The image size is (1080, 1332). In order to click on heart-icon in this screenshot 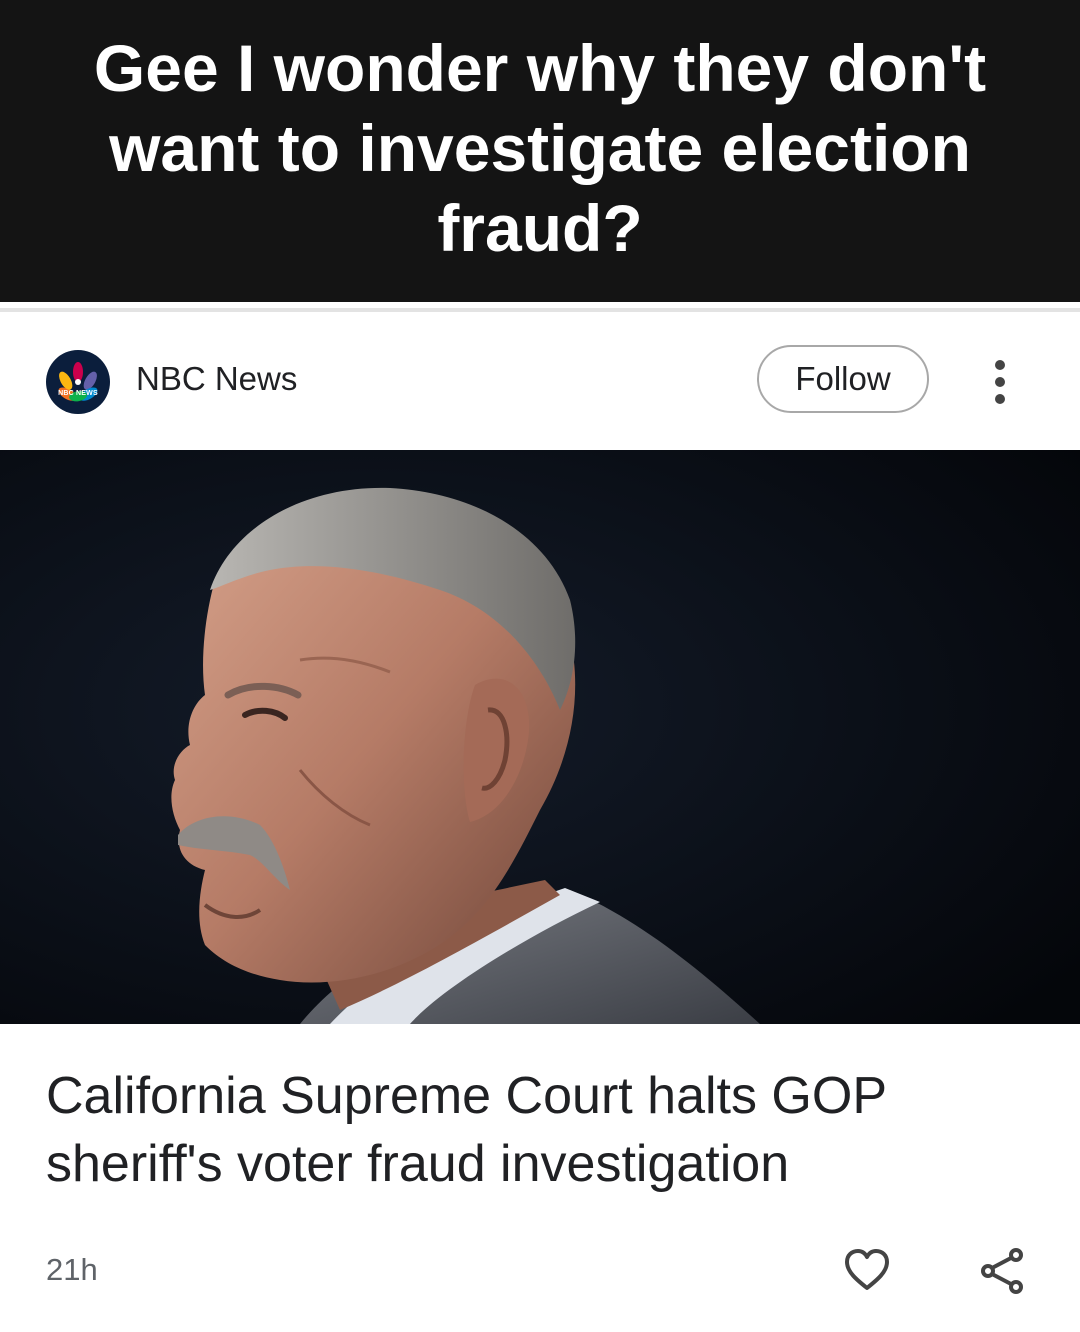, I will do `click(867, 1270)`.